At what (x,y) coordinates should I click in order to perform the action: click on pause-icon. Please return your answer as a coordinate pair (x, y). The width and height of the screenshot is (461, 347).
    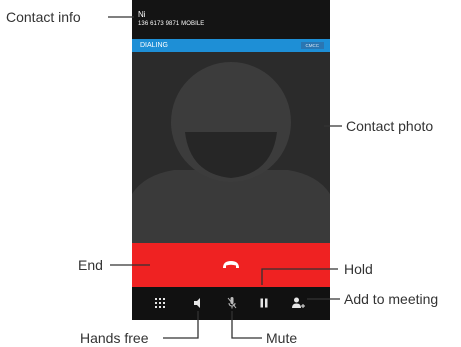
    Looking at the image, I should click on (264, 303).